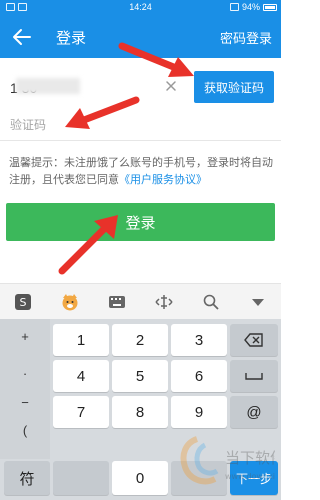  Describe the element at coordinates (250, 458) in the screenshot. I see `watermark-text: 当下软件园` at that location.